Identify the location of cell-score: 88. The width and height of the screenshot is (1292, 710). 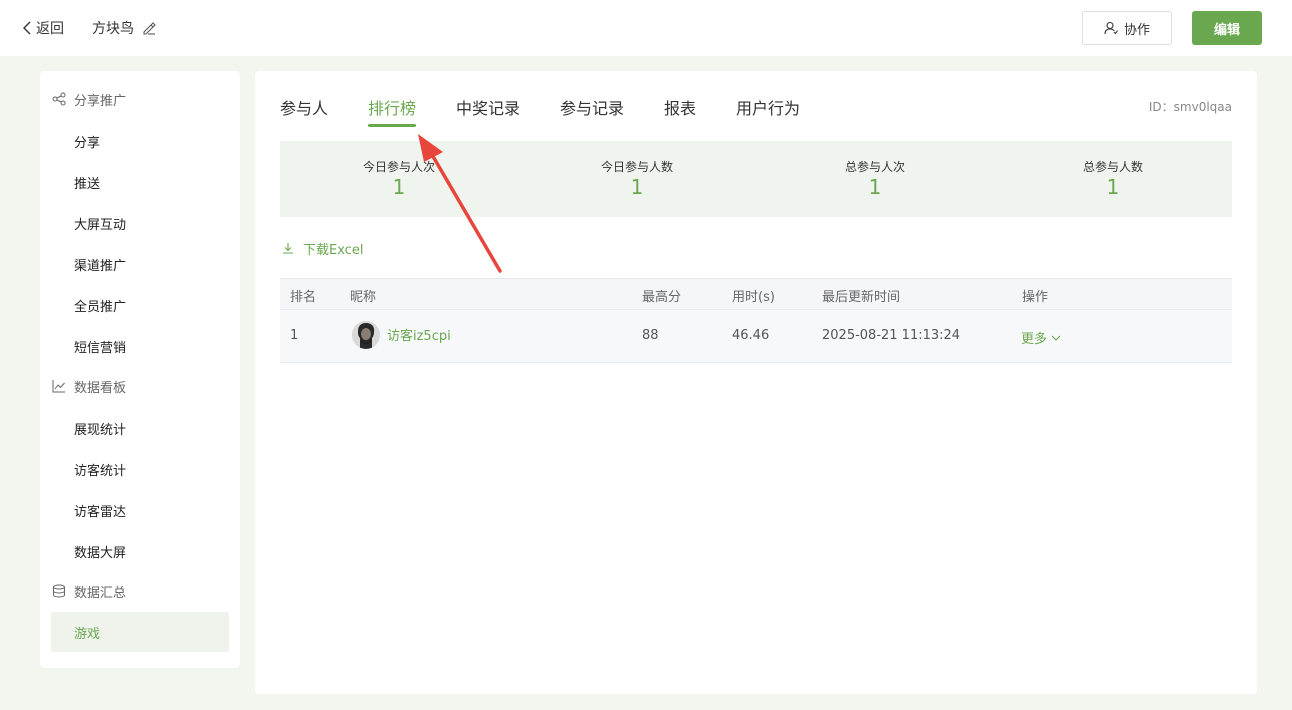
(650, 335).